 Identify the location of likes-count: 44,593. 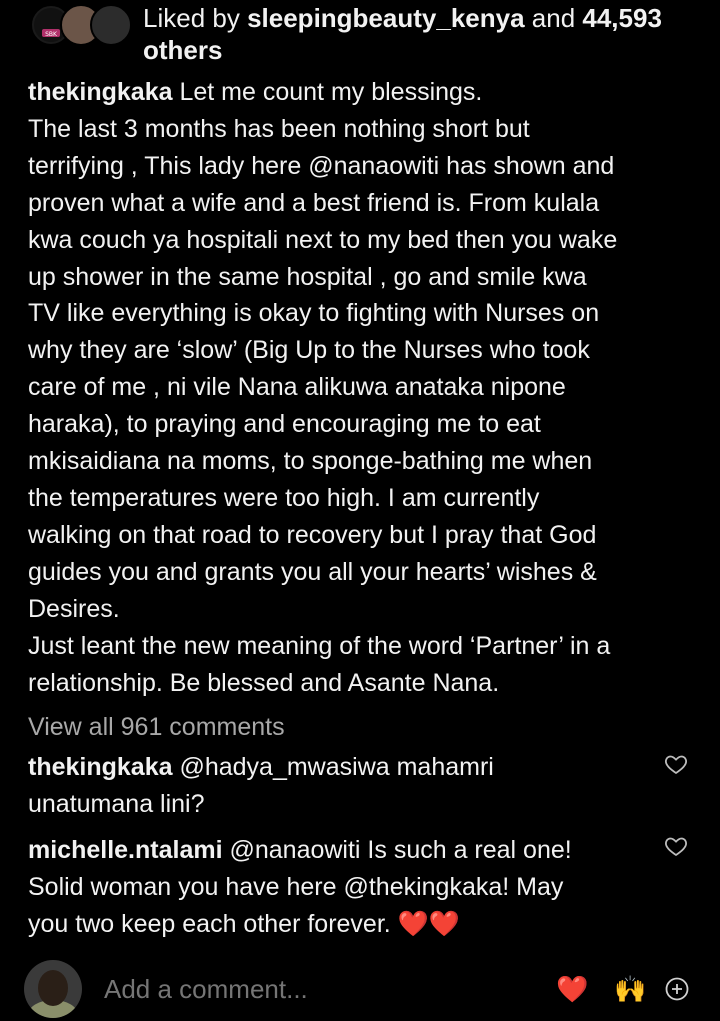
(622, 18).